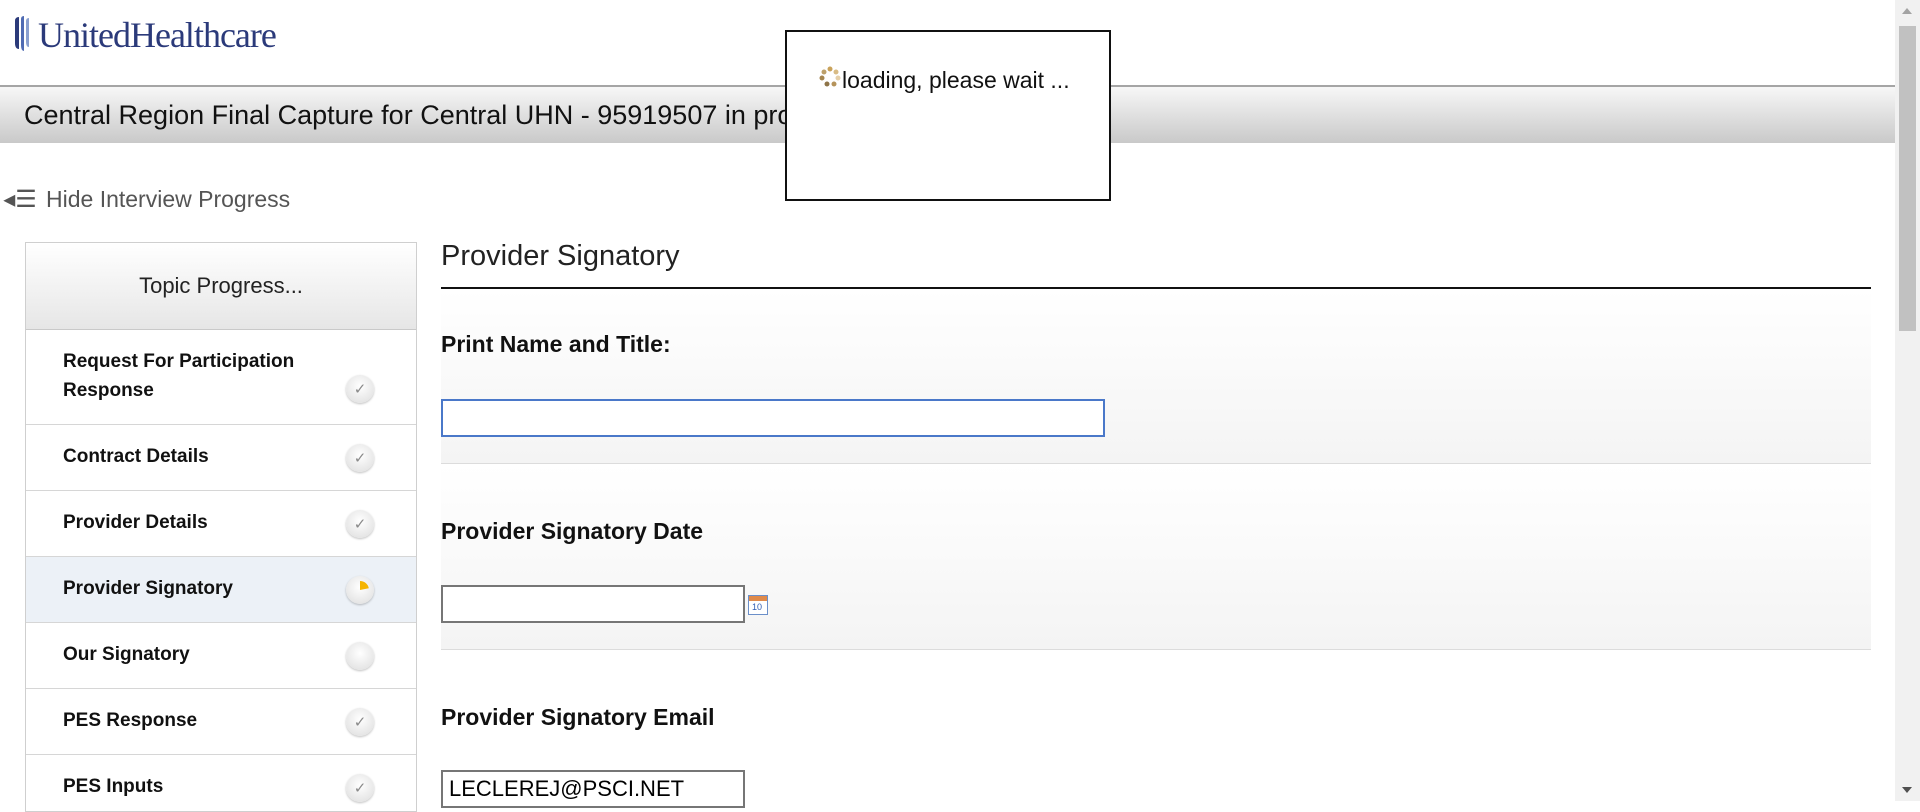 Image resolution: width=1920 pixels, height=812 pixels. Describe the element at coordinates (168, 198) in the screenshot. I see `hide-interview-progress-label: Hide Interview Progress` at that location.